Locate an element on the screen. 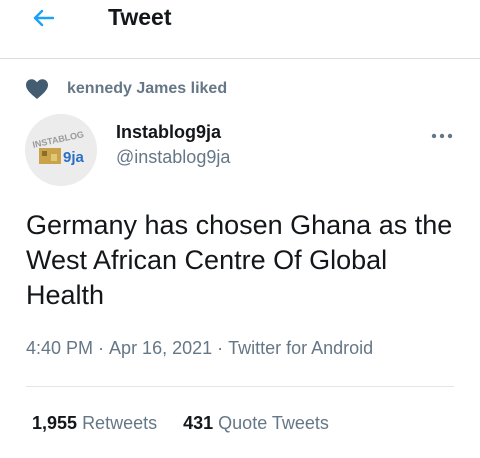 The image size is (480, 458). heart-icon is located at coordinates (37, 89).